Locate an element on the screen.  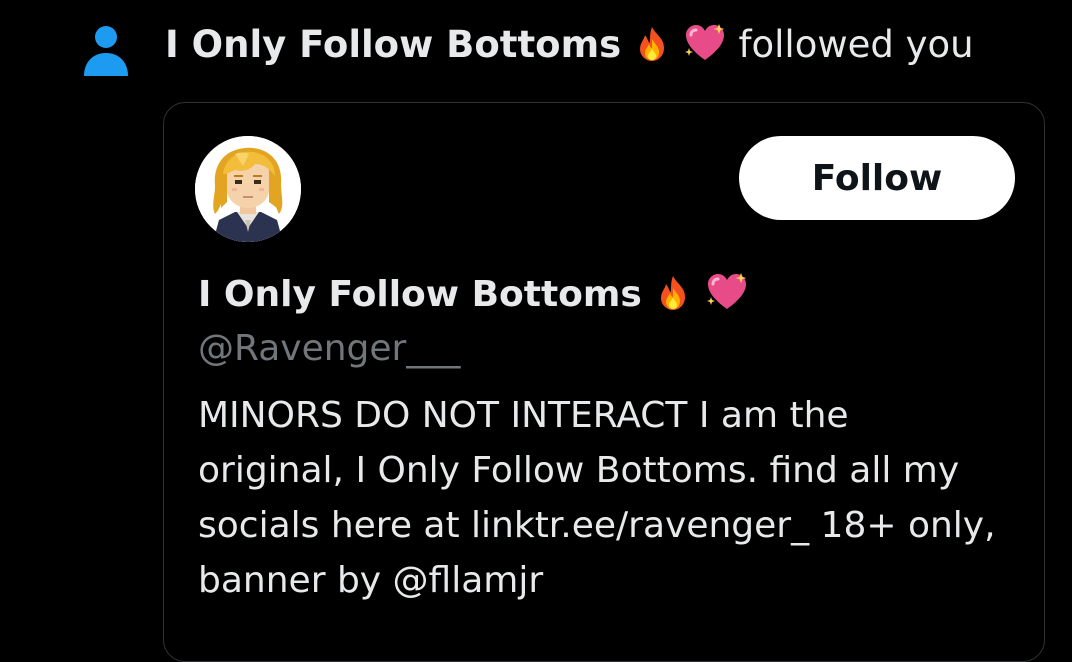
person-icon is located at coordinates (106, 51).